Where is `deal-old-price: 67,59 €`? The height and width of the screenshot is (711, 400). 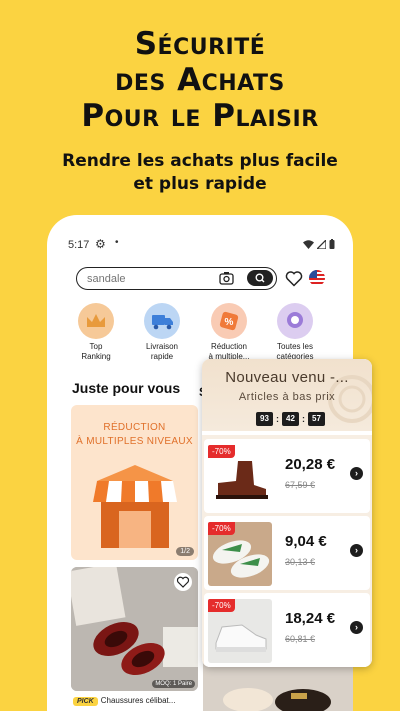 deal-old-price: 67,59 € is located at coordinates (300, 485).